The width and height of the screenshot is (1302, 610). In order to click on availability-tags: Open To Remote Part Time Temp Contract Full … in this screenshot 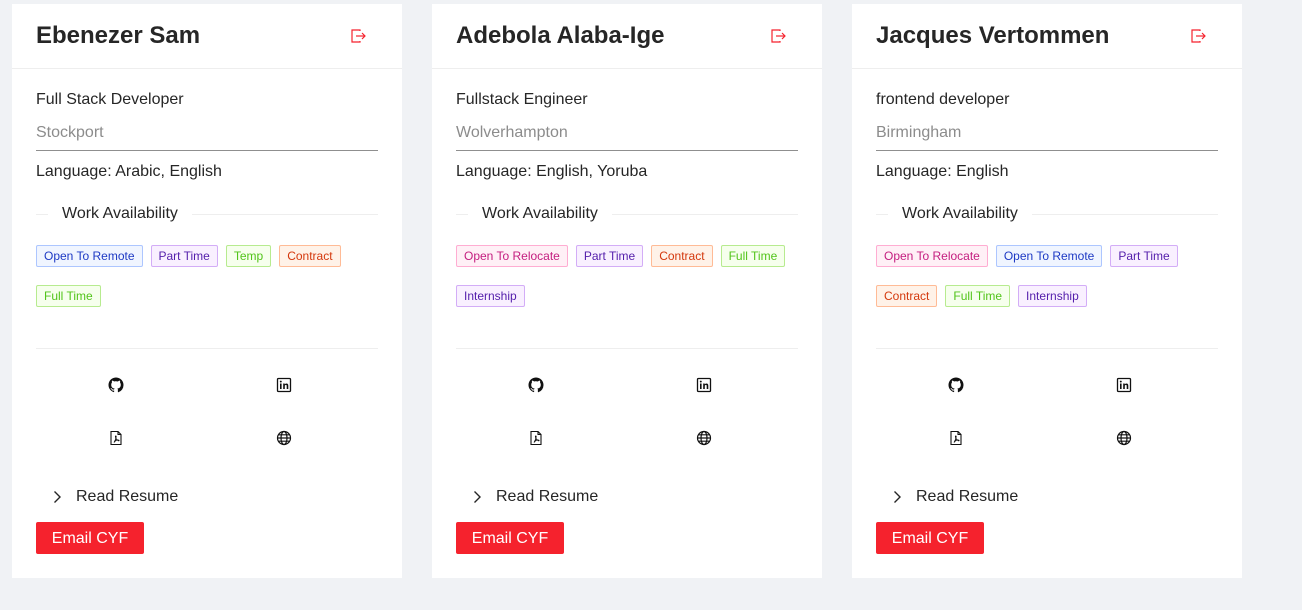, I will do `click(212, 276)`.